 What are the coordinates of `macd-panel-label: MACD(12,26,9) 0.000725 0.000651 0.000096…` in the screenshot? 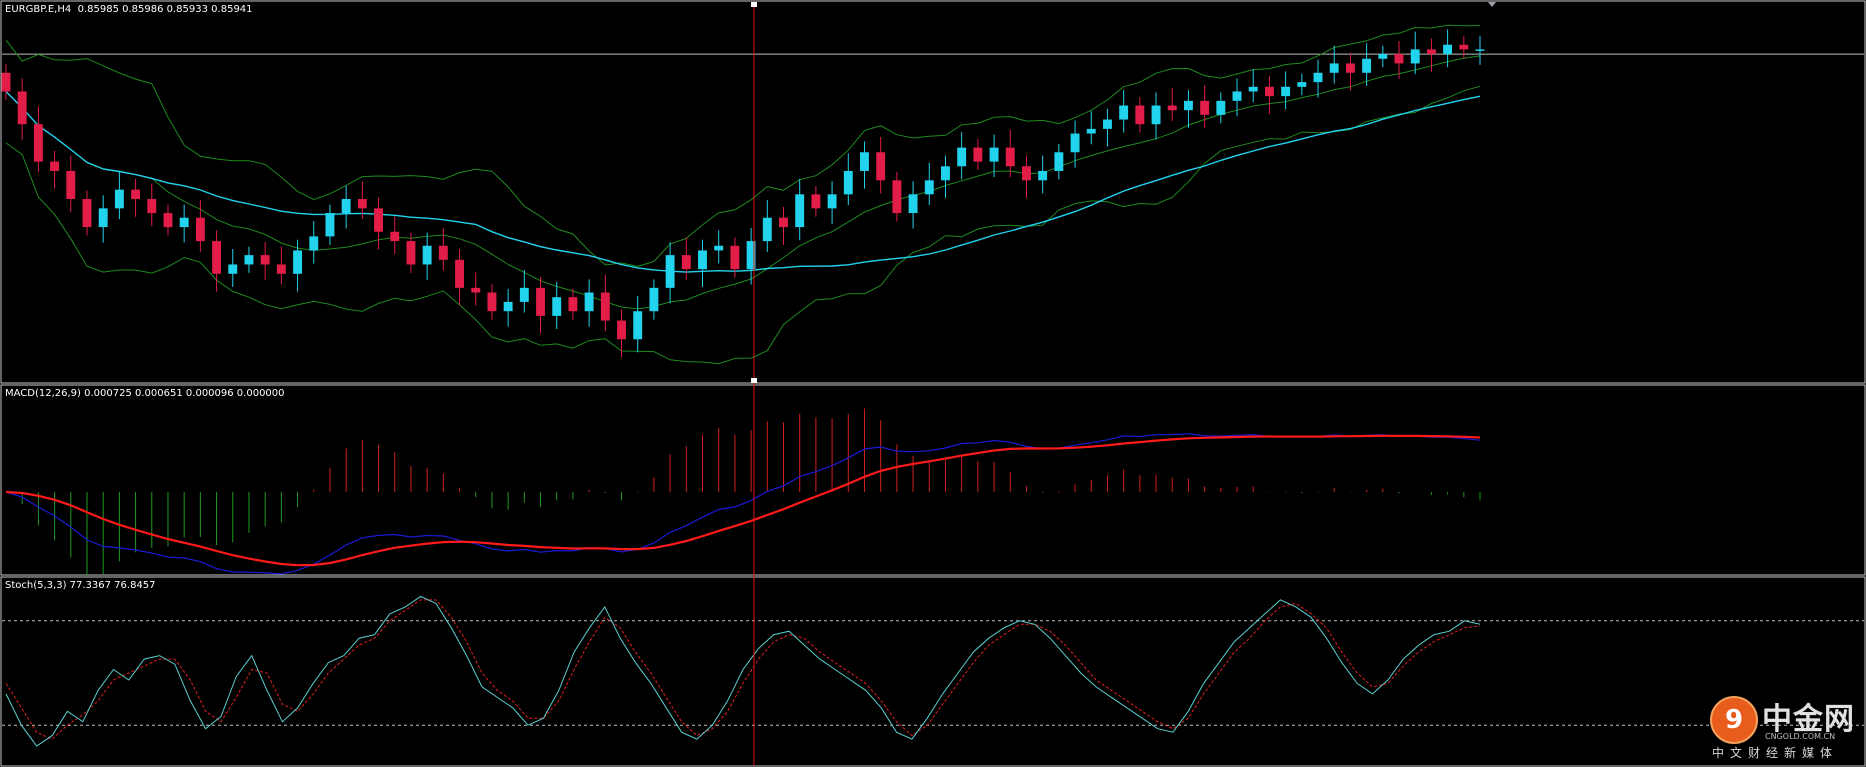 It's located at (145, 393).